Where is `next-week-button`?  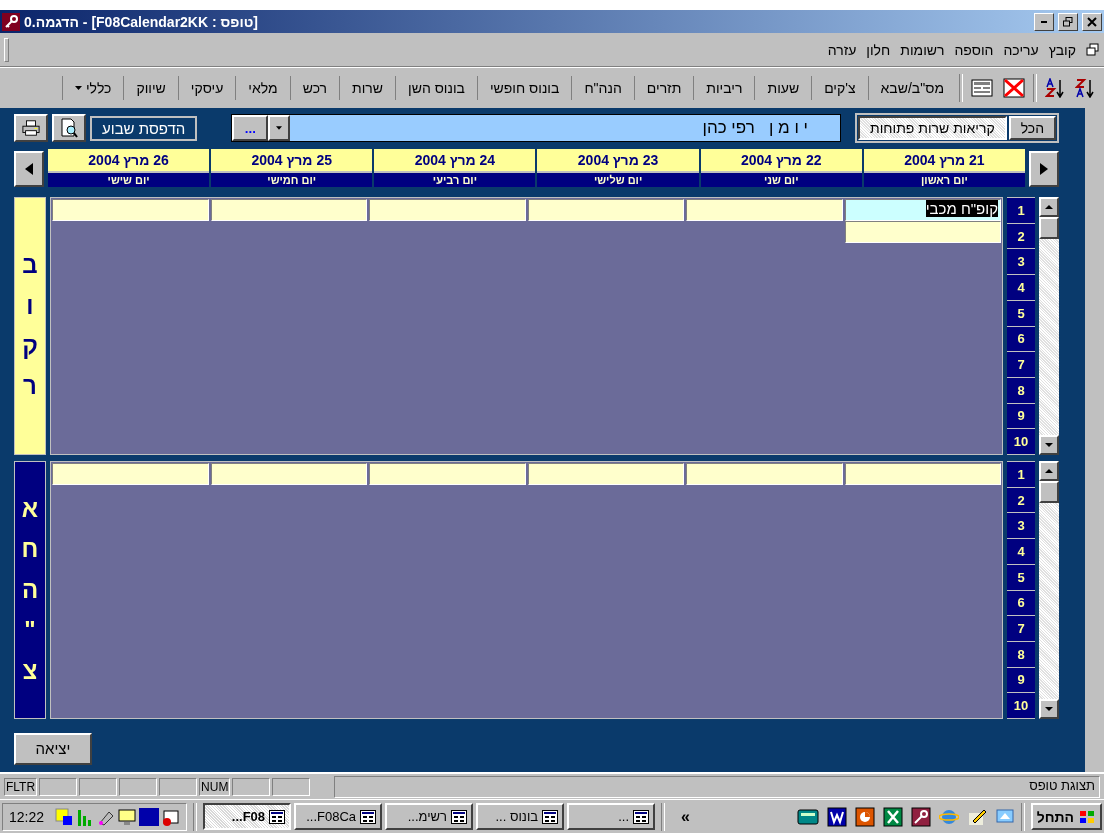
next-week-button is located at coordinates (1044, 169).